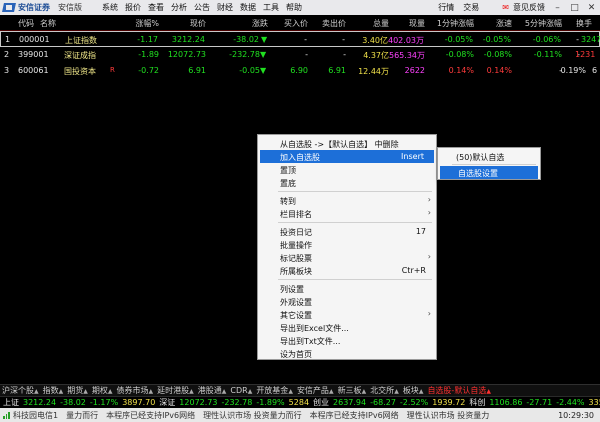 The width and height of the screenshot is (600, 422). I want to click on sh-change: -38.02, so click(73, 402).